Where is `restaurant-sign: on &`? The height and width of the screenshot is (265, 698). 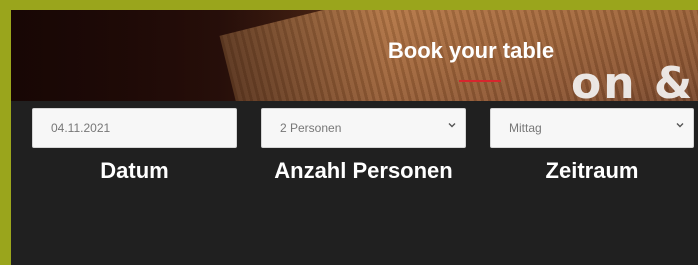 restaurant-sign: on & is located at coordinates (633, 79).